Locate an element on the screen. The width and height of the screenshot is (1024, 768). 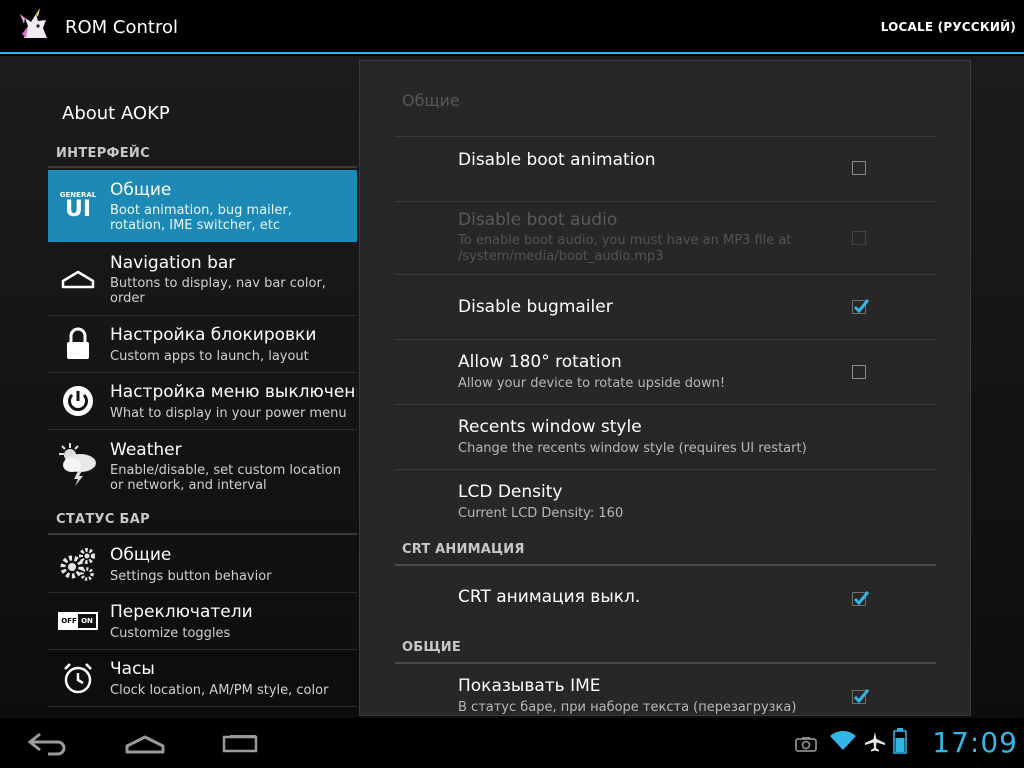
pref-summary: Current LCD Density: 160 is located at coordinates (541, 513).